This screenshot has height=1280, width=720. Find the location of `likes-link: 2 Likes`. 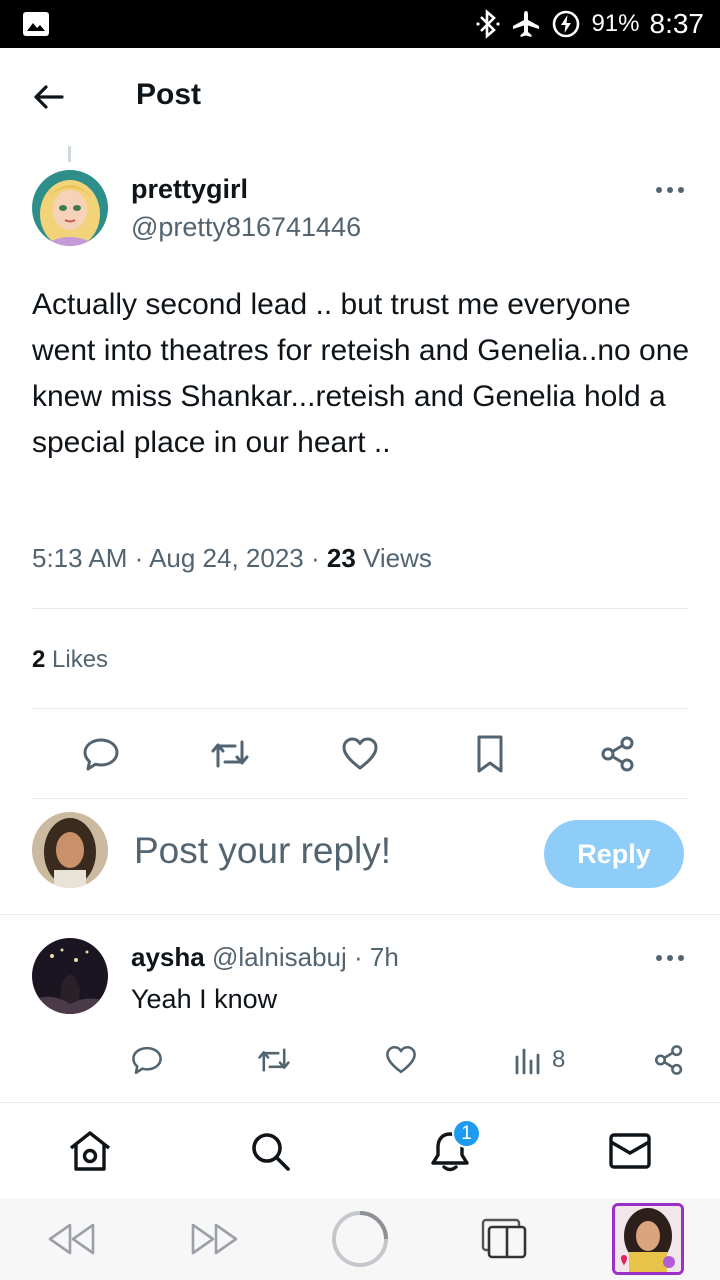

likes-link: 2 Likes is located at coordinates (70, 660).